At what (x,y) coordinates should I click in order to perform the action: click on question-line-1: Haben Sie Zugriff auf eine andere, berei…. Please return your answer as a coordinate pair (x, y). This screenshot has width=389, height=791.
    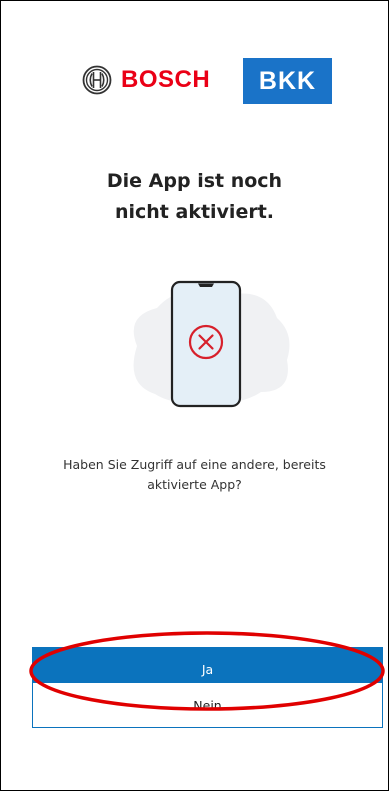
    Looking at the image, I should click on (194, 464).